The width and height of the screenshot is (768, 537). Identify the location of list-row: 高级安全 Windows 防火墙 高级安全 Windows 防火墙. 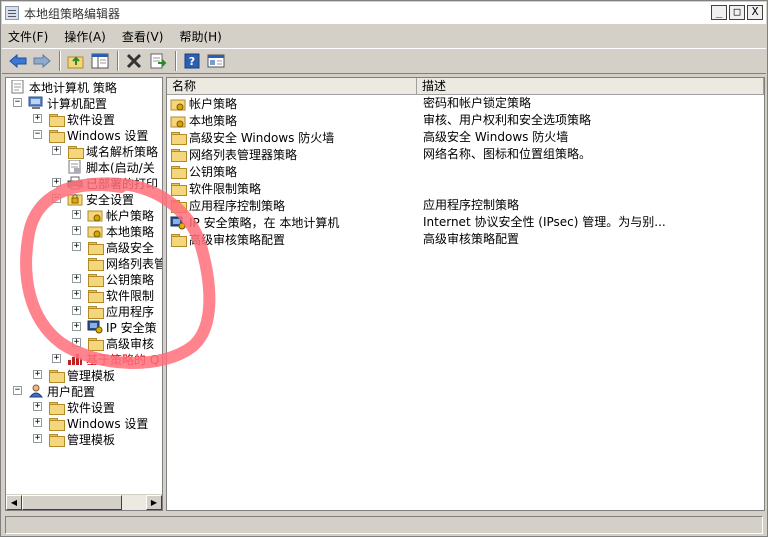
(465, 137).